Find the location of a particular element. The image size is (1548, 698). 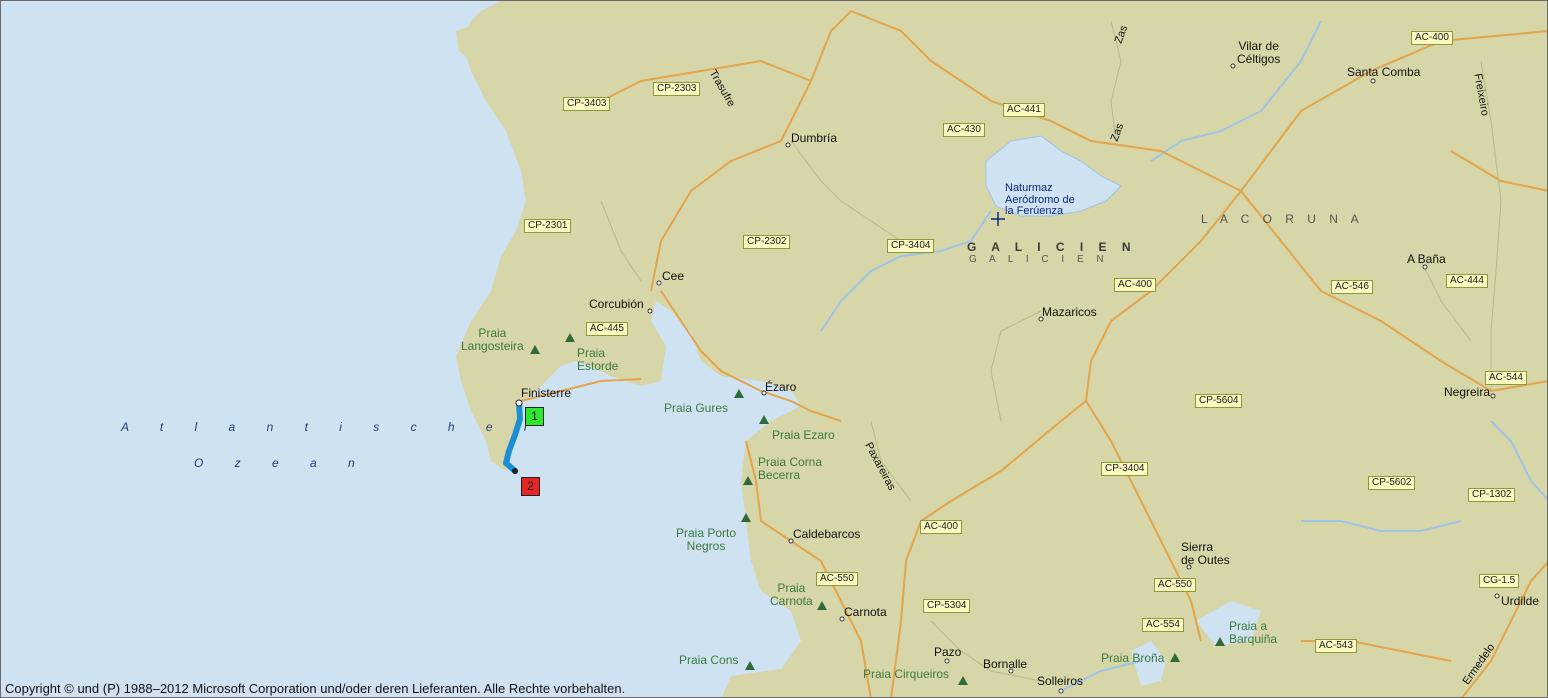

road-shield-ac-400-south: AC-400 is located at coordinates (941, 527).